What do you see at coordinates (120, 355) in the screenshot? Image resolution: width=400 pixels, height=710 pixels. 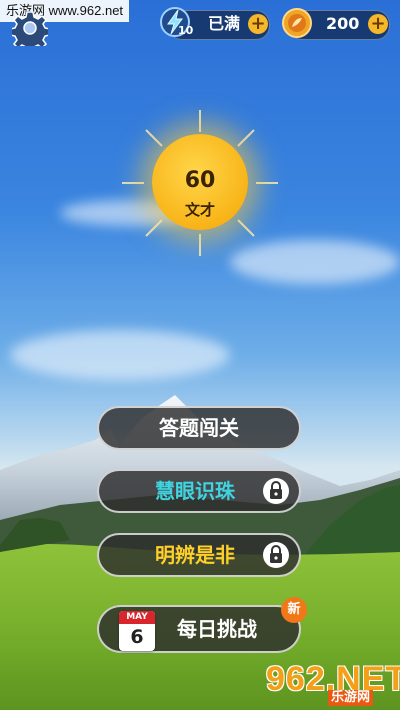 I see `cloud` at bounding box center [120, 355].